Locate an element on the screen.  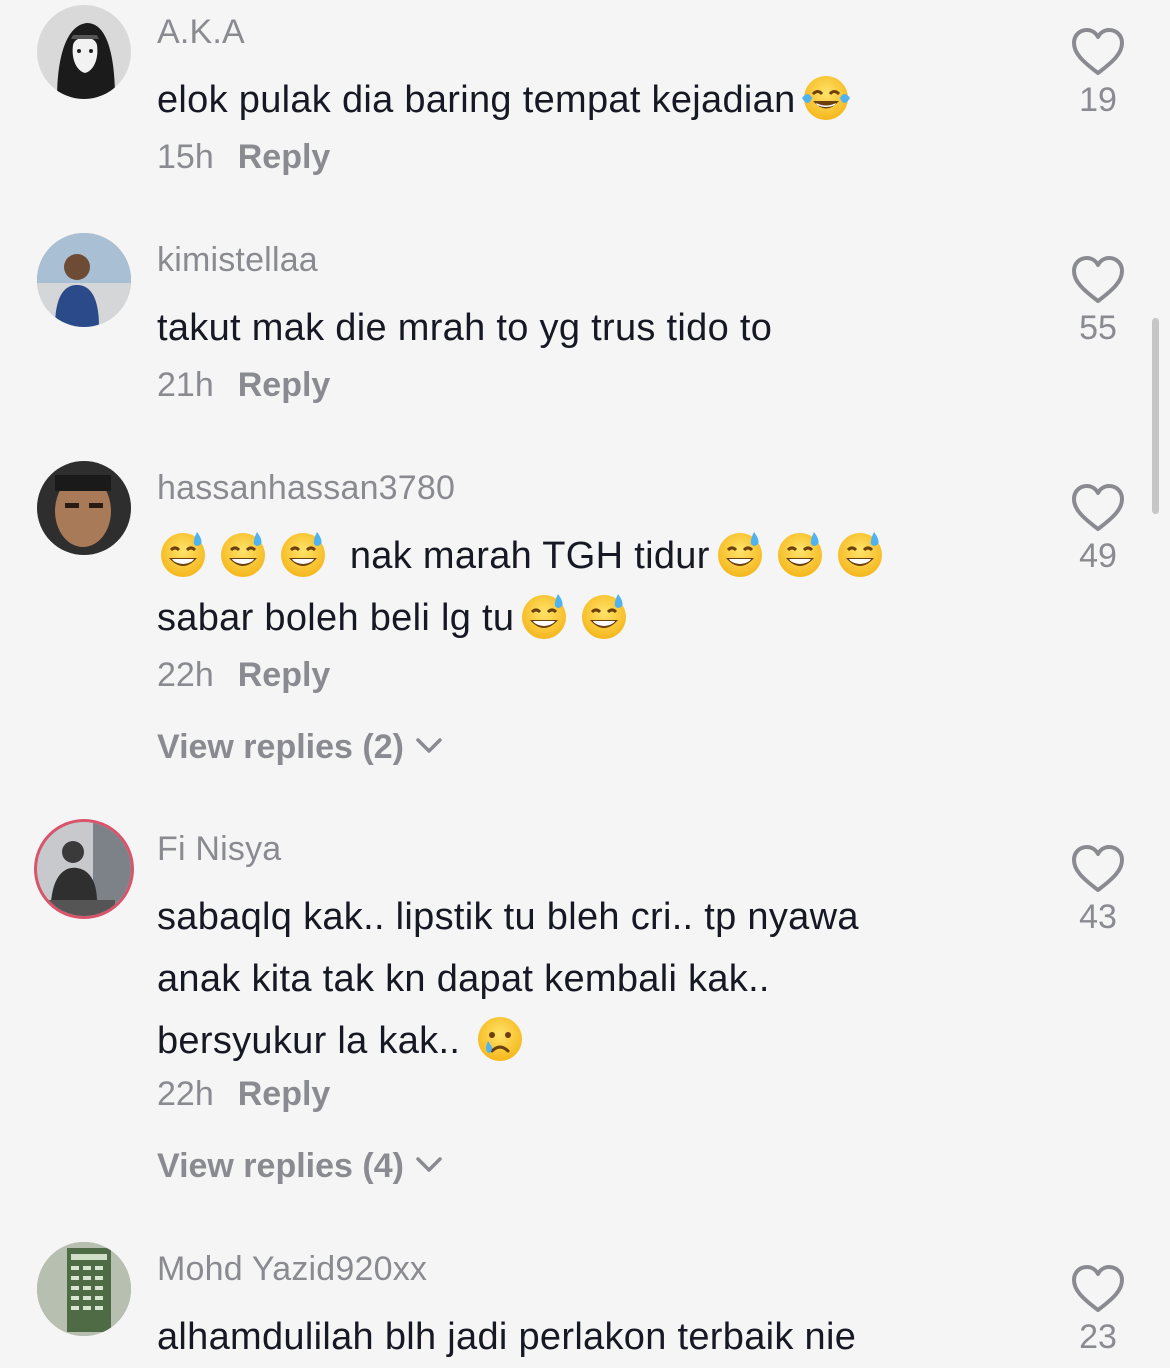
like-count: 43 is located at coordinates (1098, 917).